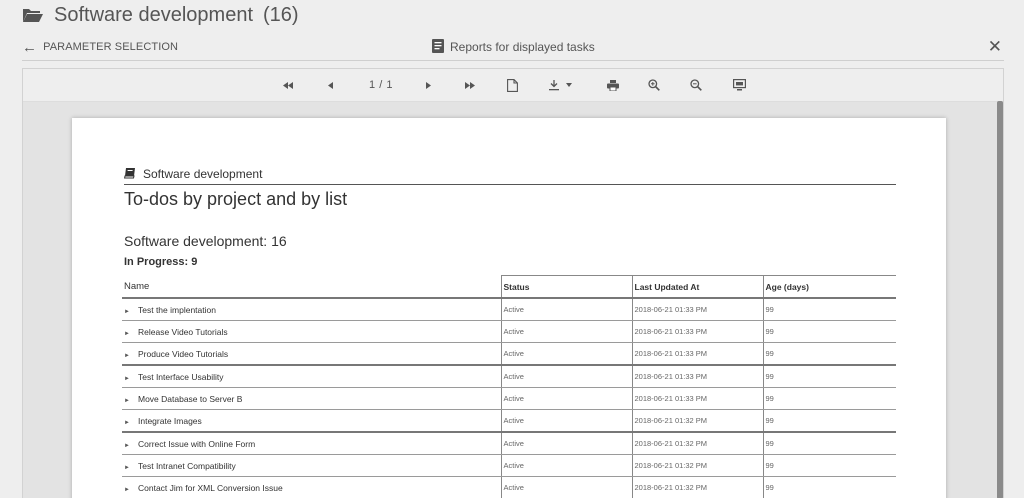 This screenshot has height=498, width=1024. I want to click on page-title: Software development (16), so click(160, 15).